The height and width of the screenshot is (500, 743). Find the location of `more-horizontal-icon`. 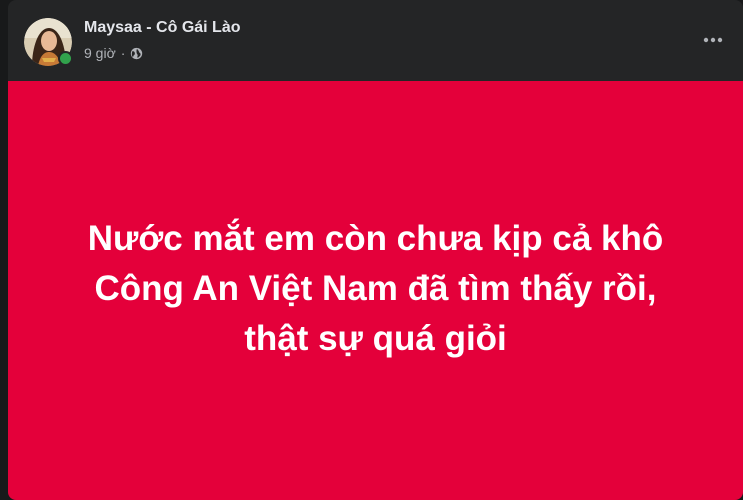

more-horizontal-icon is located at coordinates (713, 40).